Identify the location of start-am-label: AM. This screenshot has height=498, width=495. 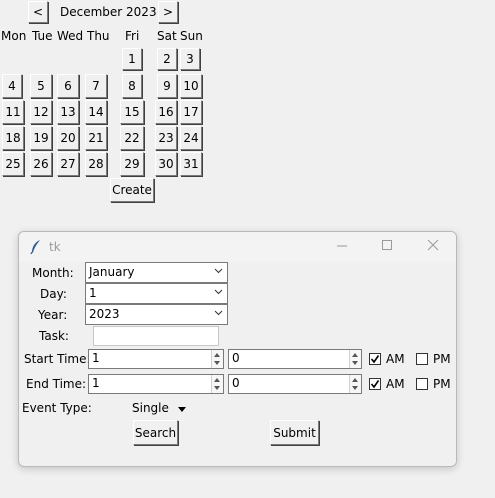
(395, 359).